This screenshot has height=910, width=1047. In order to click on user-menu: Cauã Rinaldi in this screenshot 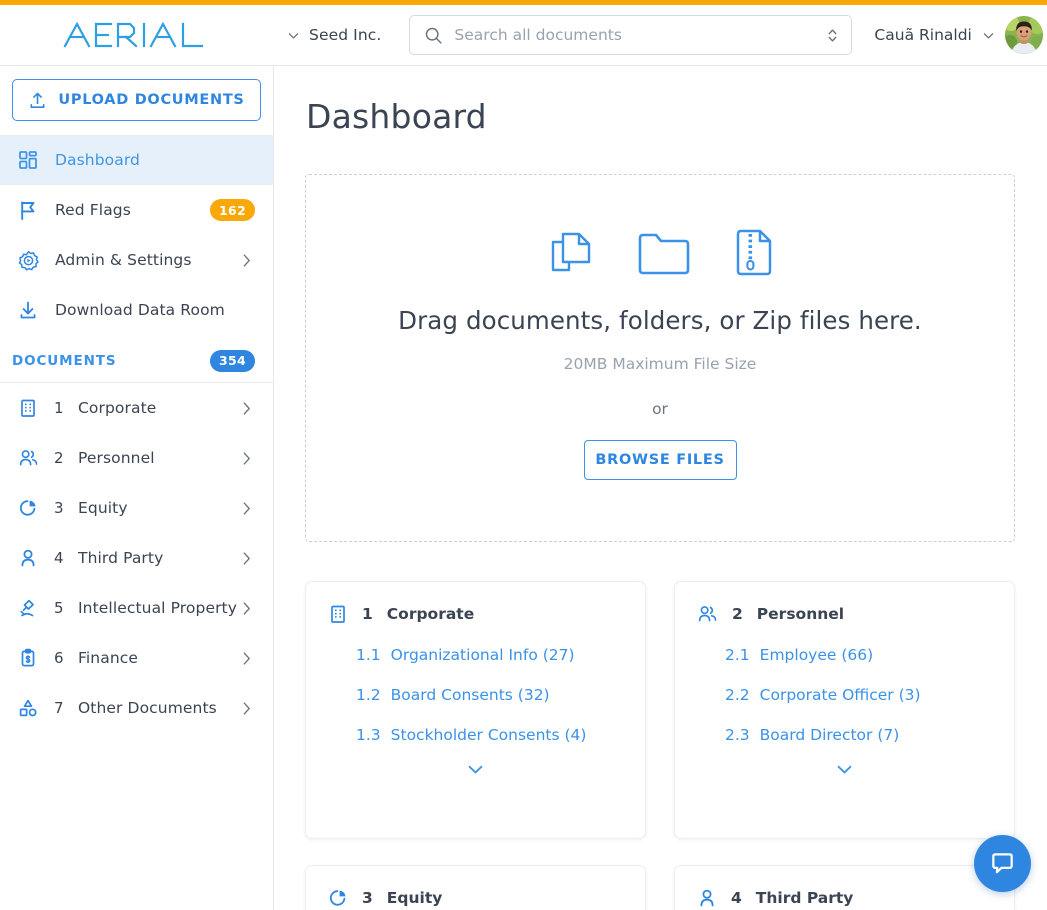, I will do `click(958, 35)`.